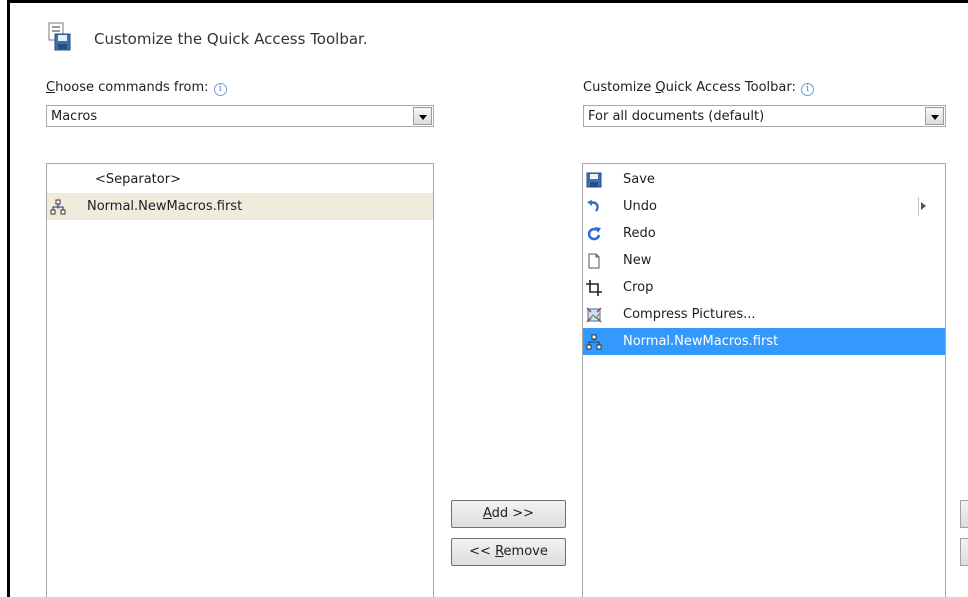 Image resolution: width=968 pixels, height=597 pixels. Describe the element at coordinates (74, 116) in the screenshot. I see `choose-commands-value: Macros` at that location.